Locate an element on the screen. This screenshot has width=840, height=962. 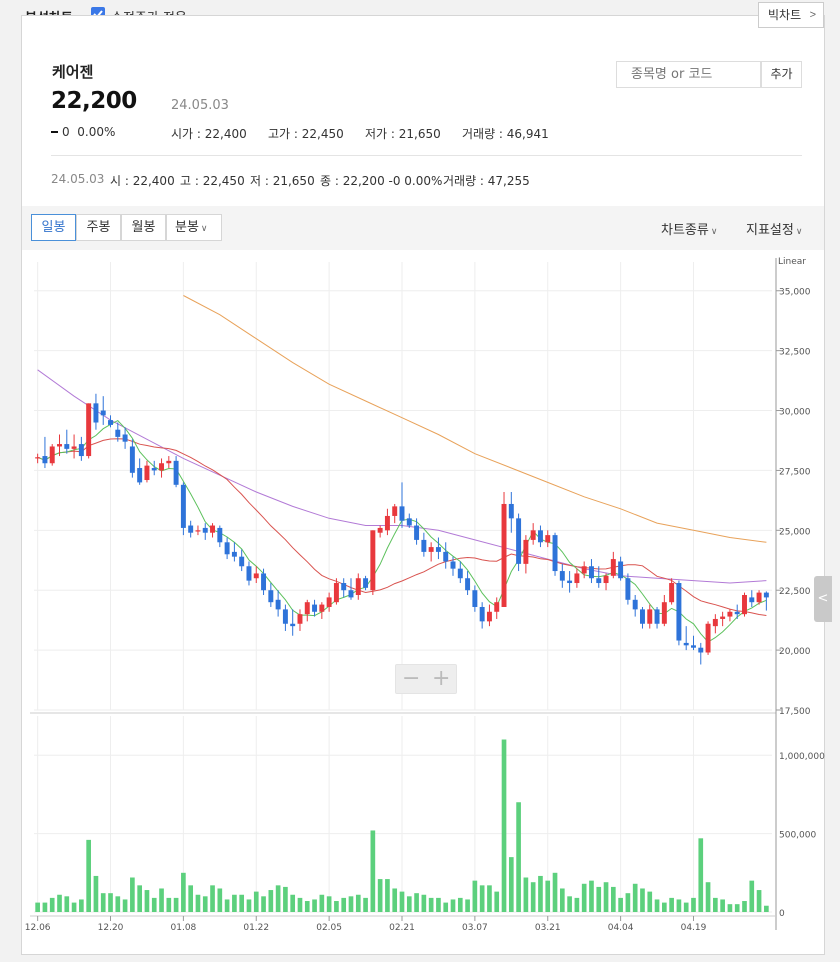
collapse-panel-button: < is located at coordinates (823, 599).